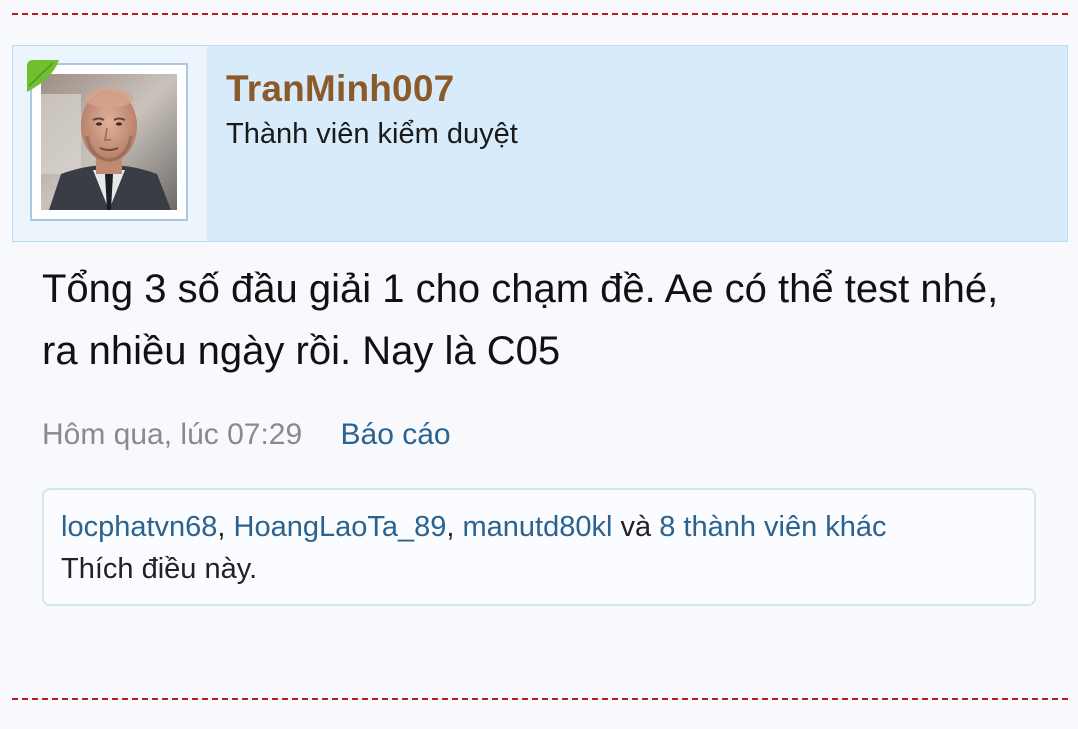 This screenshot has width=1078, height=729. I want to click on likes-conjunction: và, so click(636, 527).